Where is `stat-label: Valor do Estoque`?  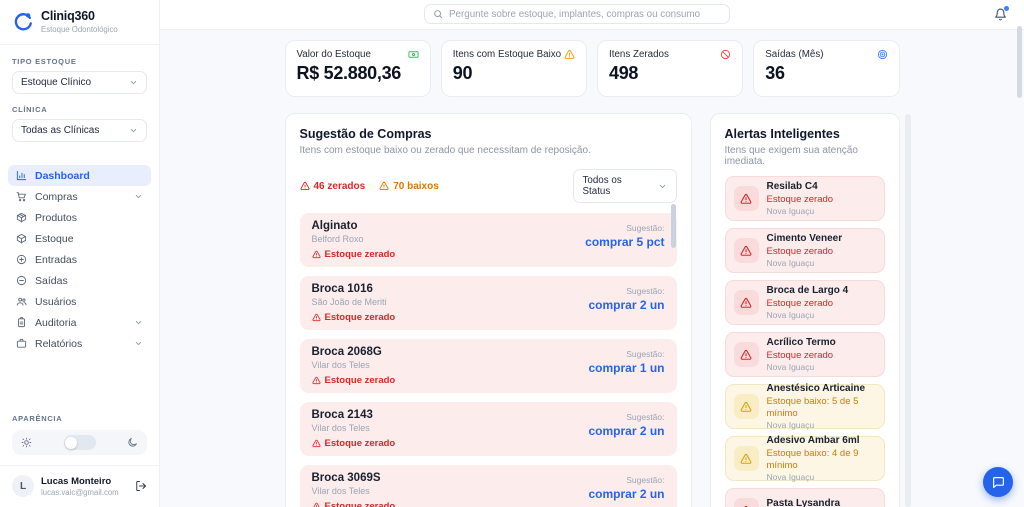
stat-label: Valor do Estoque is located at coordinates (333, 54).